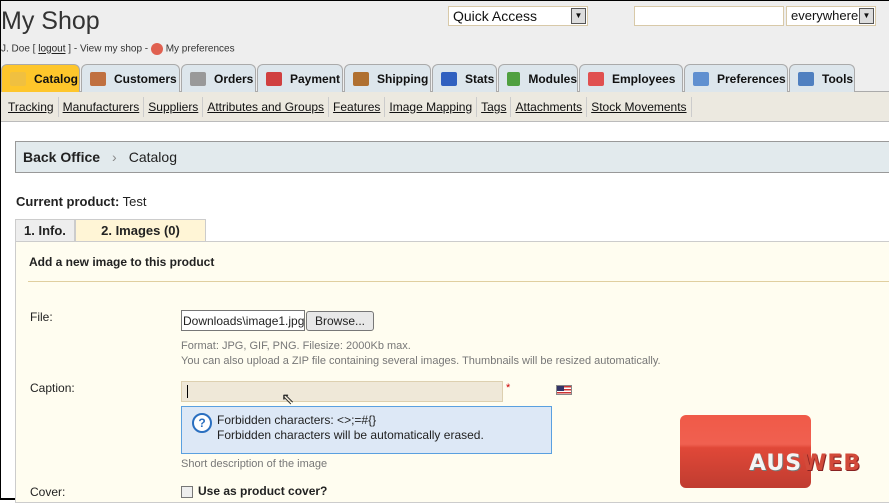  Describe the element at coordinates (701, 78) in the screenshot. I see `pencil-icon` at that location.